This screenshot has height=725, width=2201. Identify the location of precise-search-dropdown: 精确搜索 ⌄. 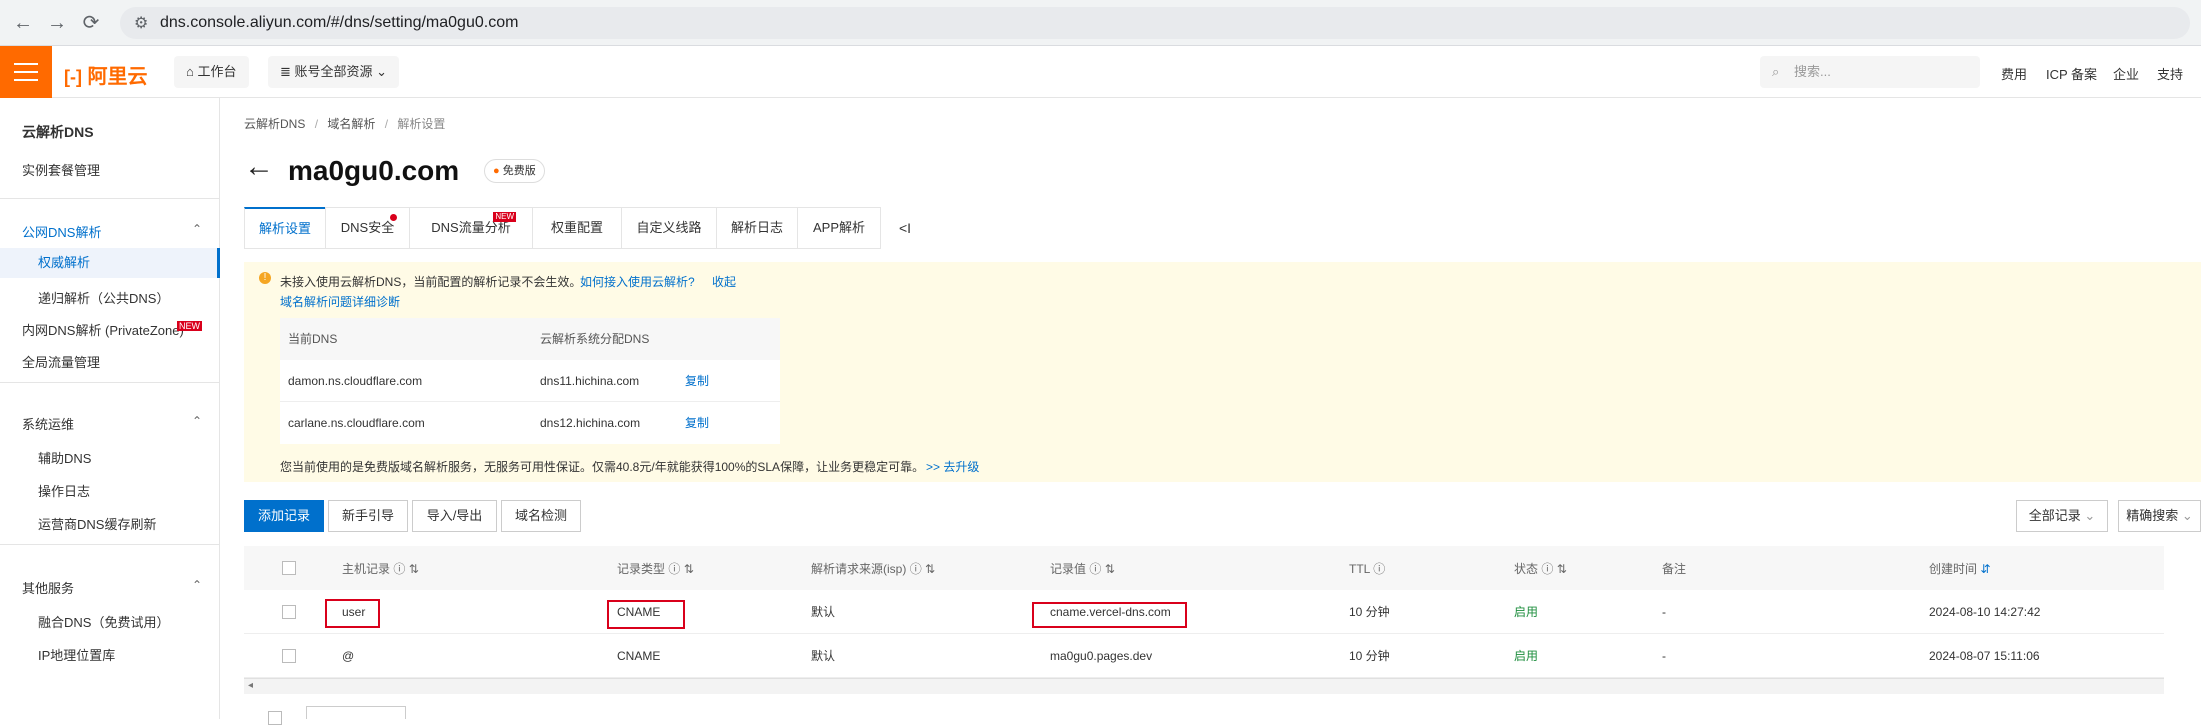
(2159, 516).